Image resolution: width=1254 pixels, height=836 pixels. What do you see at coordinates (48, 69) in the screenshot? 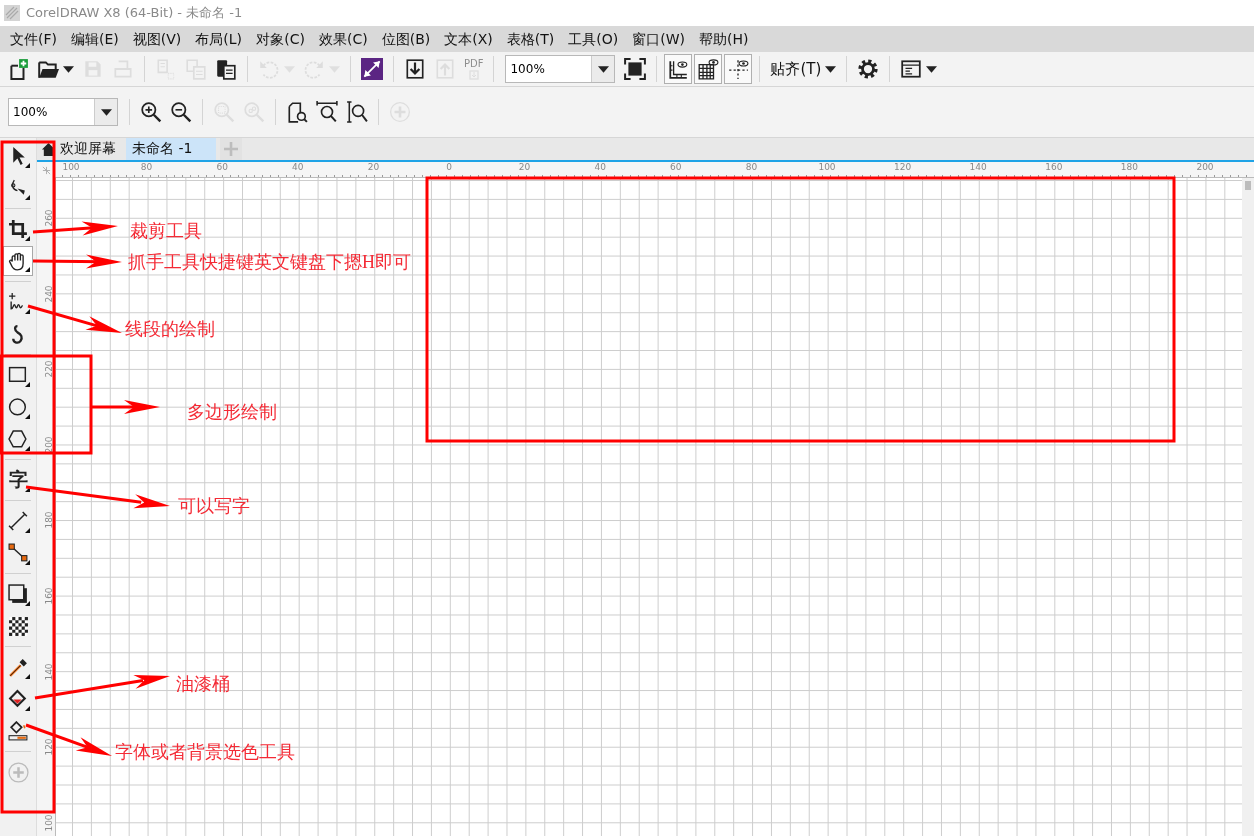
I see `folder-icon` at bounding box center [48, 69].